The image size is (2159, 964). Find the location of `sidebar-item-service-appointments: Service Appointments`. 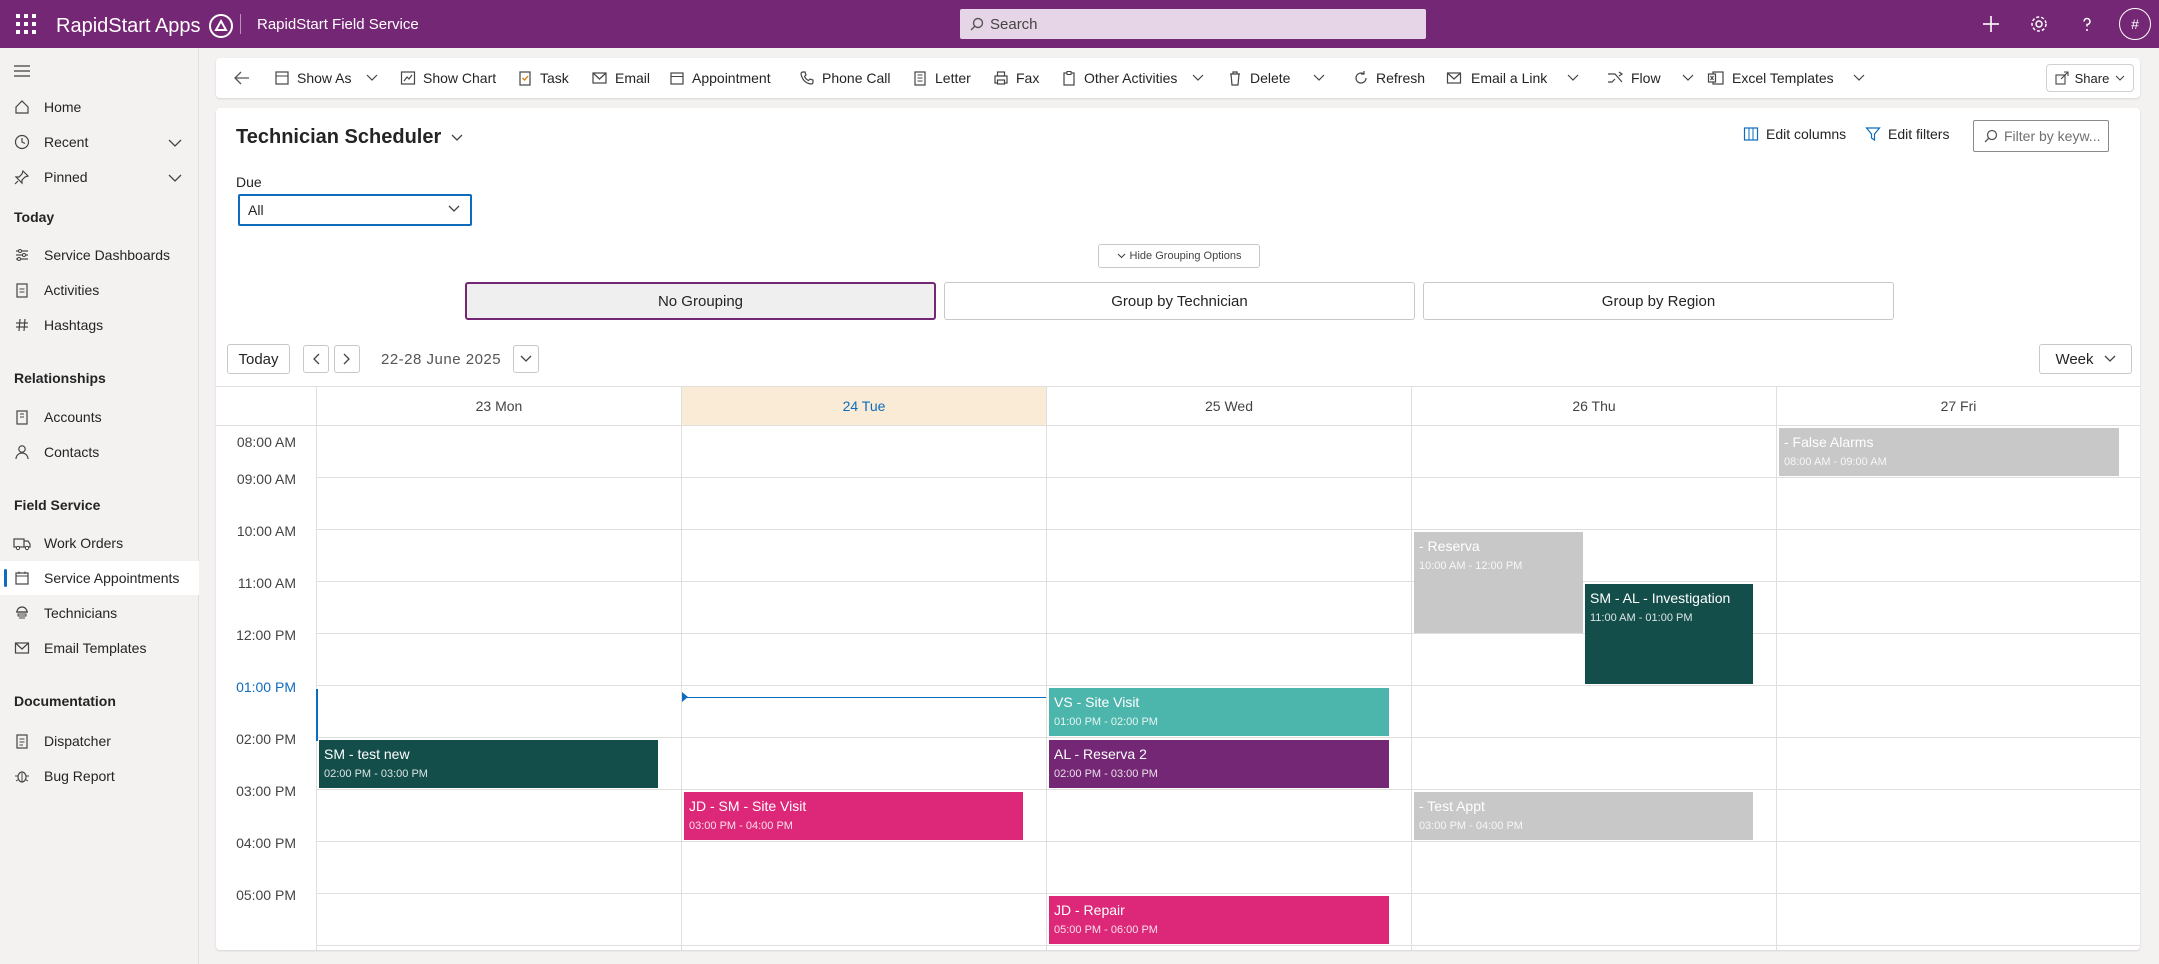

sidebar-item-service-appointments: Service Appointments is located at coordinates (99, 578).